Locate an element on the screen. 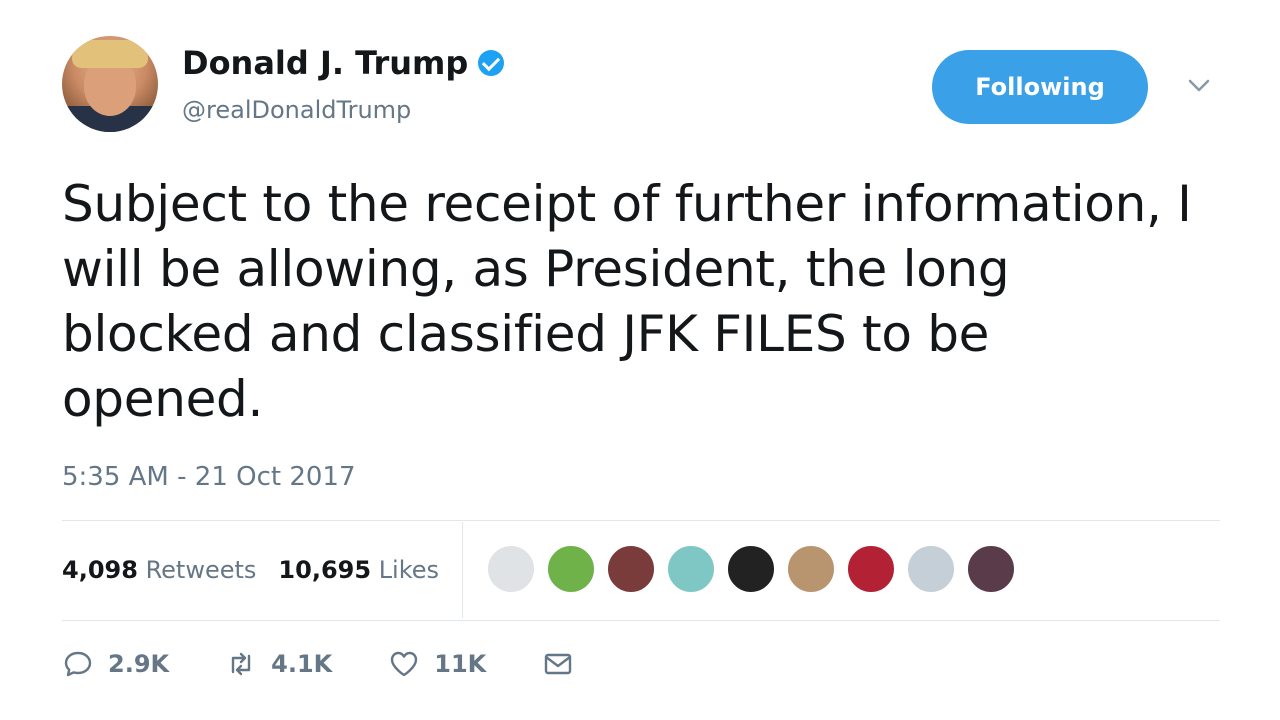 The image size is (1280, 720). text-avatar is located at coordinates (751, 569).